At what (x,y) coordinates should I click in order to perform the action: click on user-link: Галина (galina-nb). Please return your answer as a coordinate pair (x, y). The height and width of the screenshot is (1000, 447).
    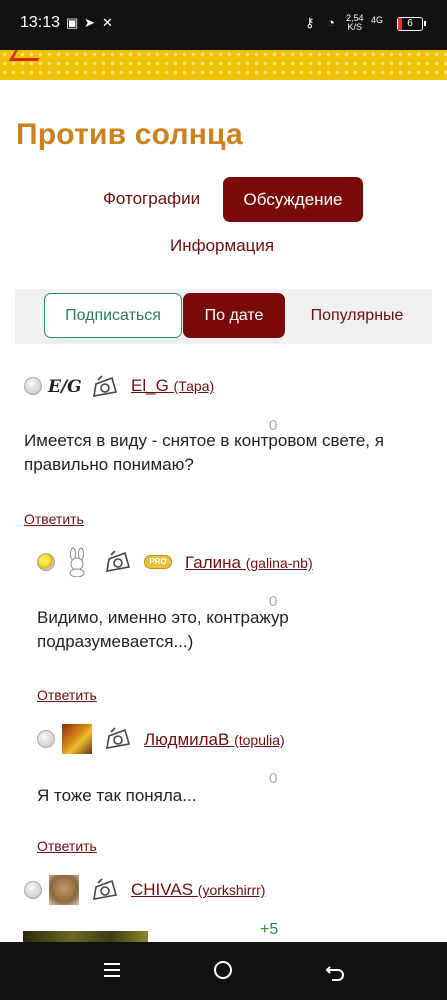
    Looking at the image, I should click on (249, 563).